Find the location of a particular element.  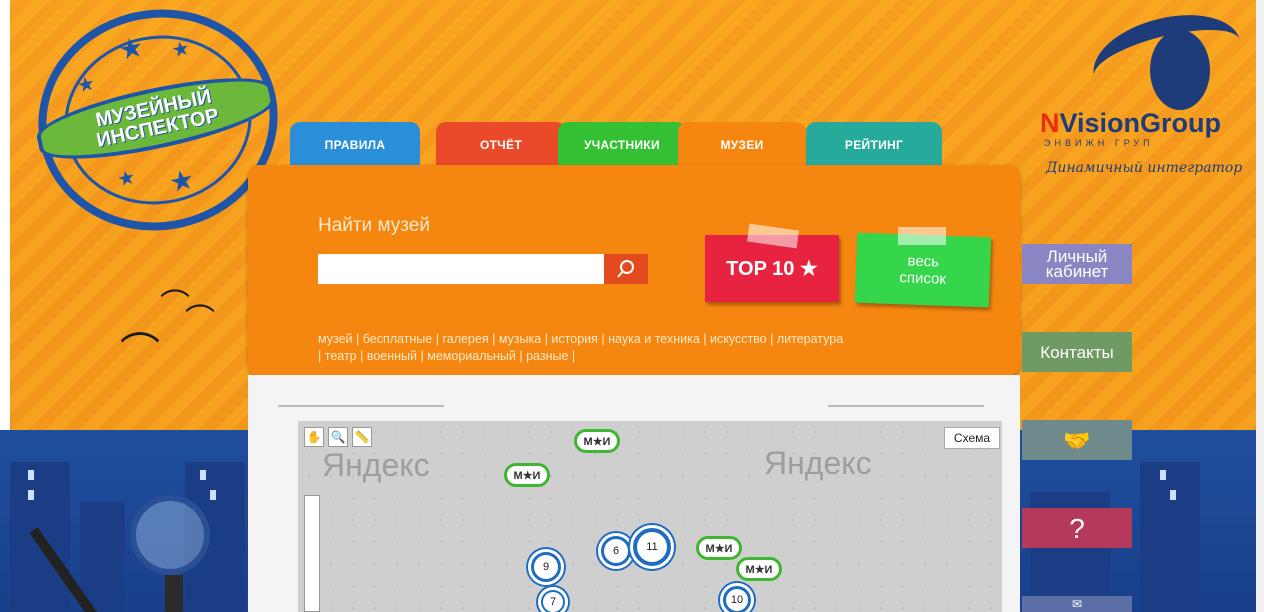

partners-button: 🤝 is located at coordinates (1077, 440).